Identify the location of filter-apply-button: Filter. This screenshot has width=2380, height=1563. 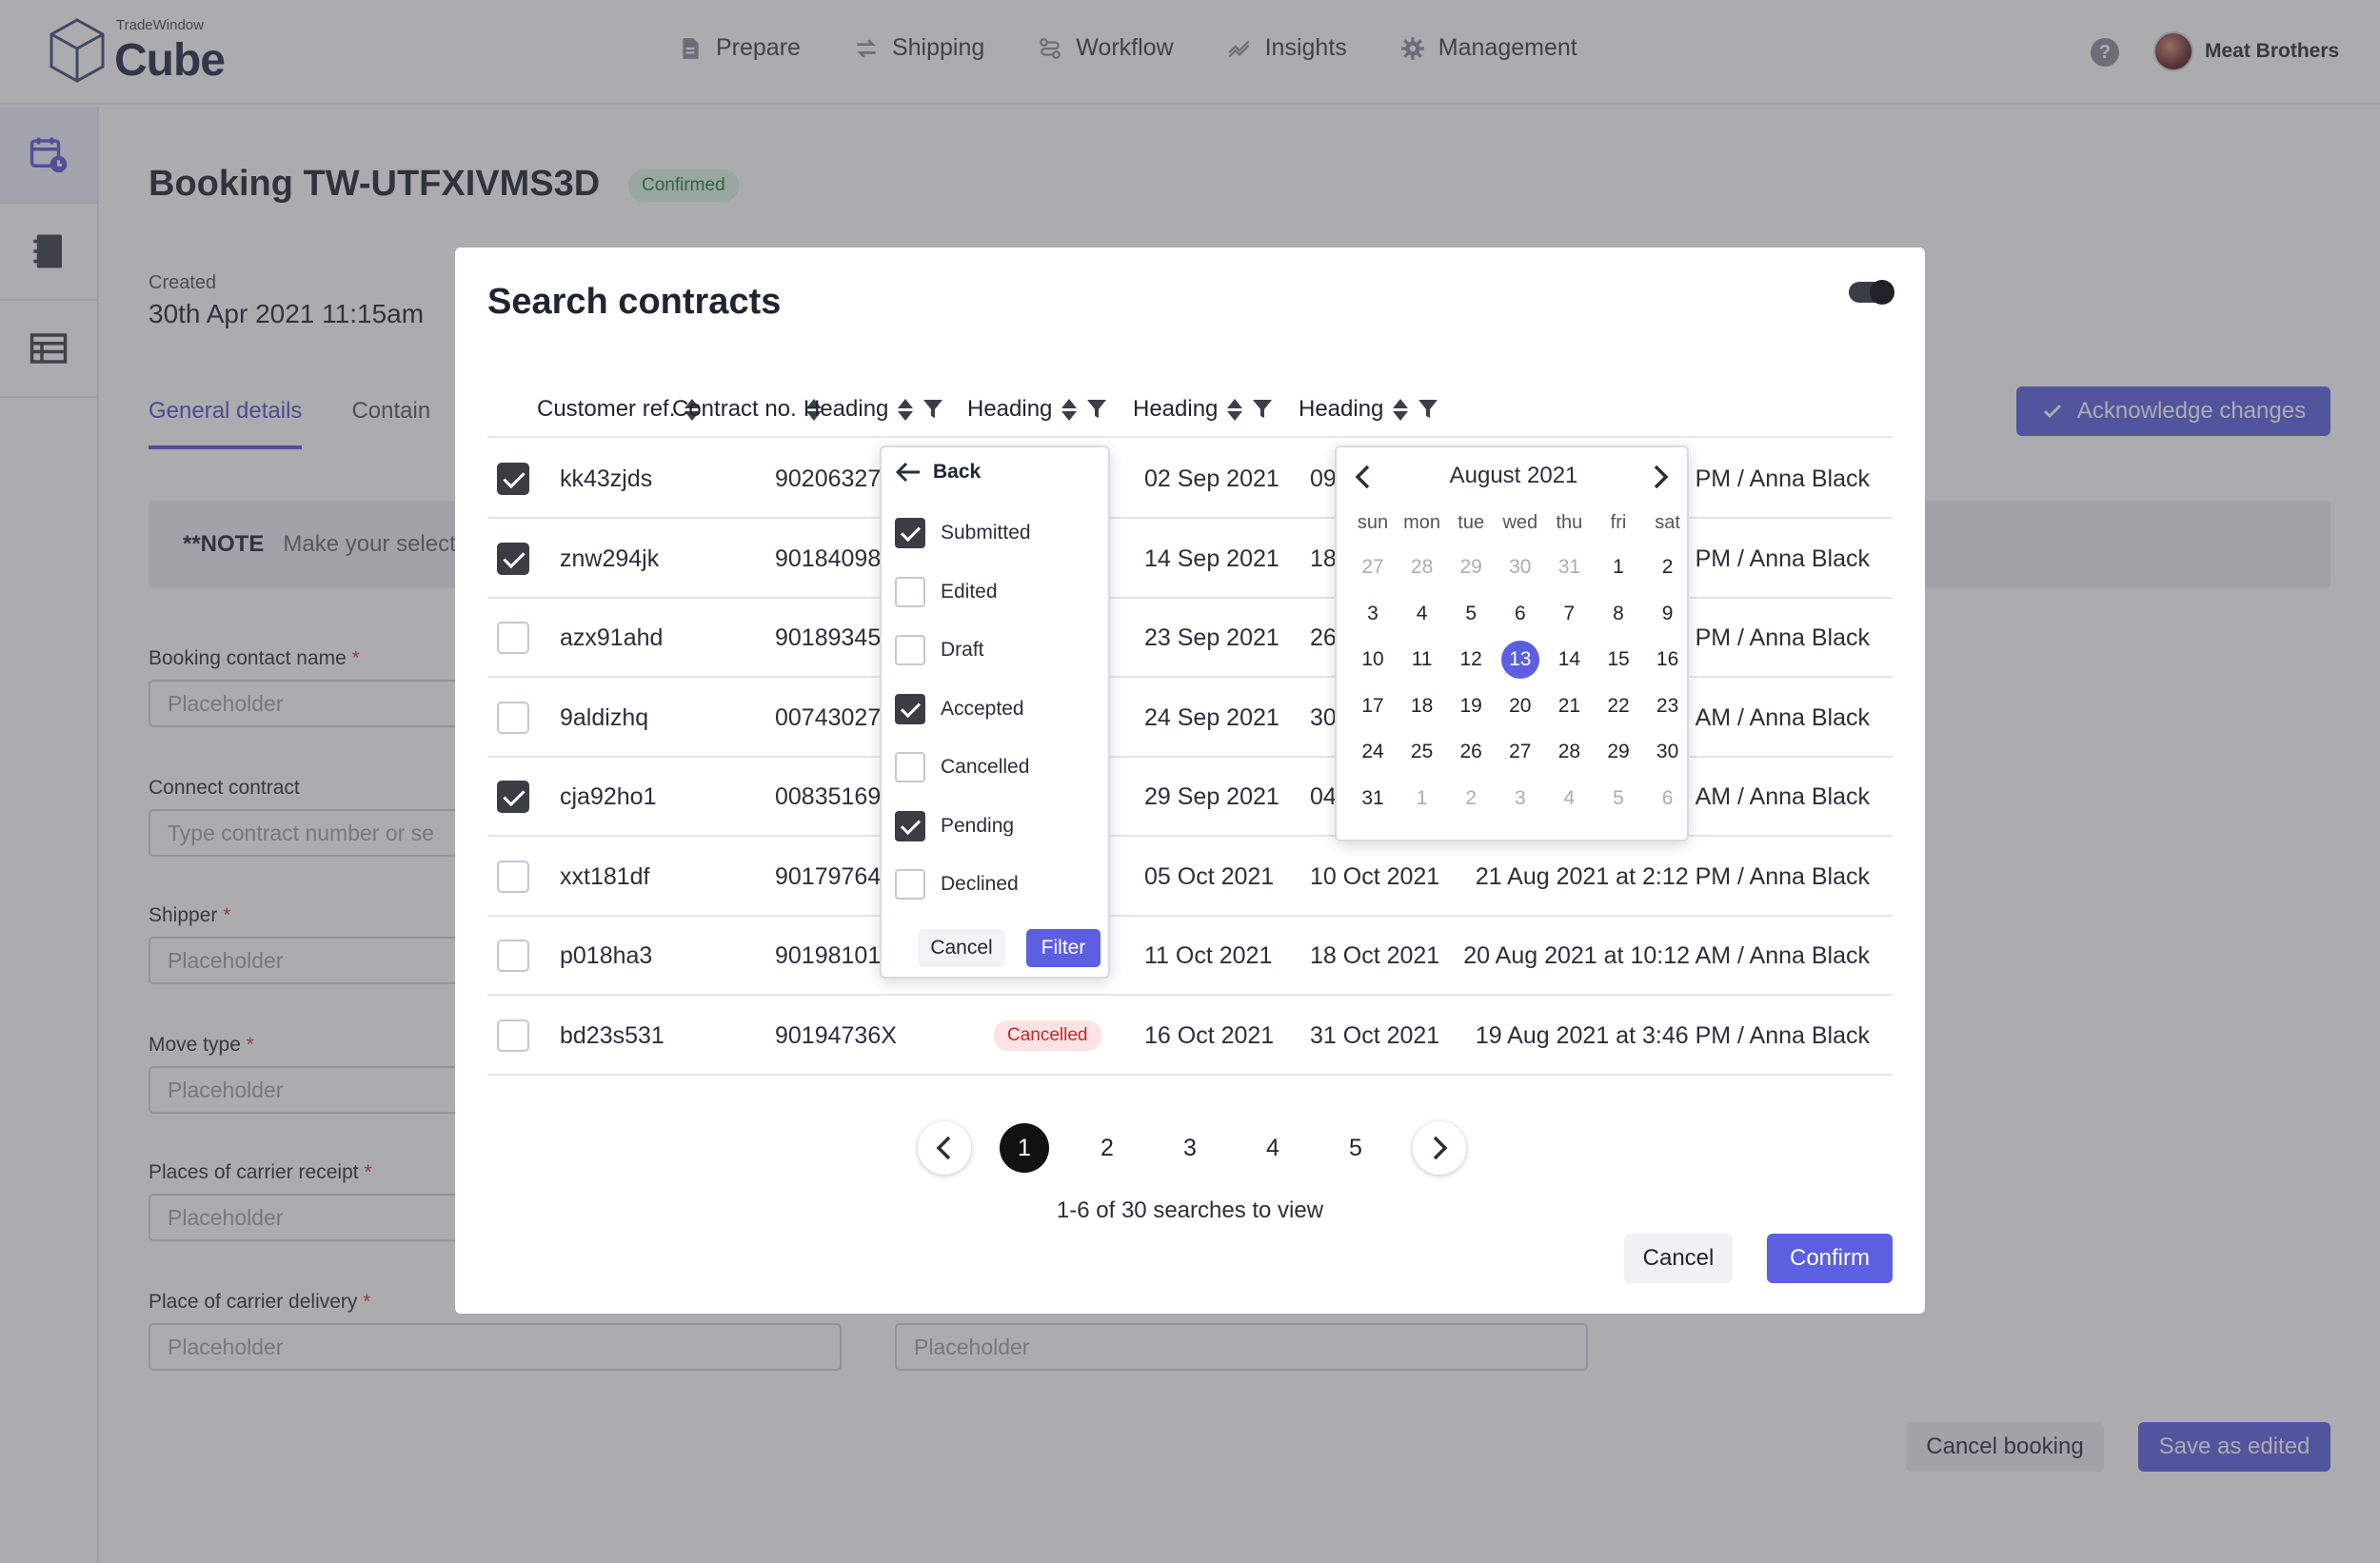
(1063, 948).